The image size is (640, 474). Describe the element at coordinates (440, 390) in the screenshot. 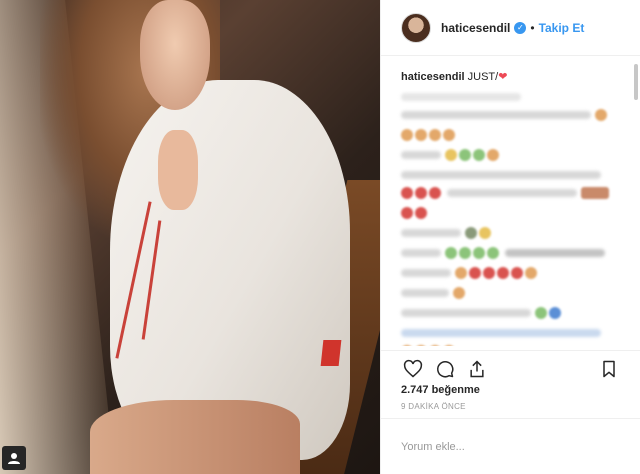

I see `likes-count: 2.747 beğenme` at that location.